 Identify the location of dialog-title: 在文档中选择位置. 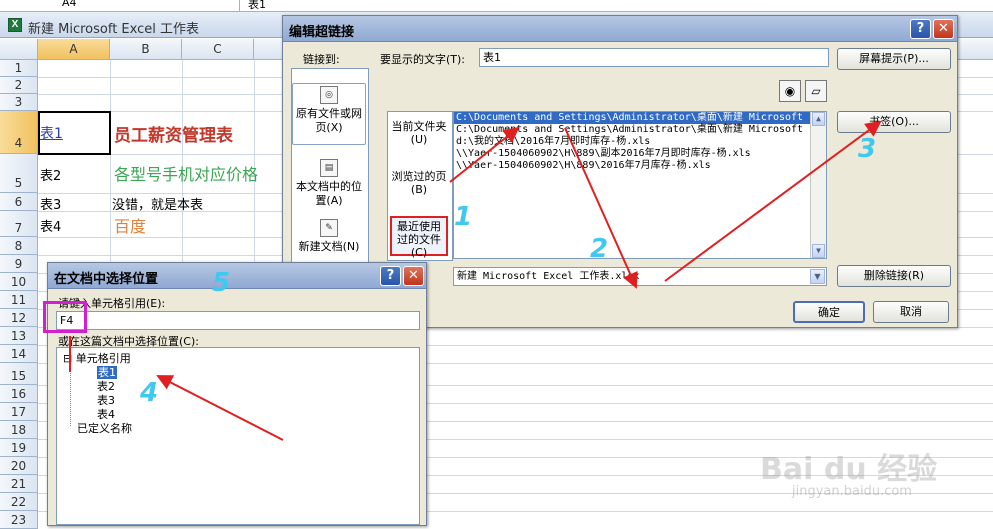
(106, 279).